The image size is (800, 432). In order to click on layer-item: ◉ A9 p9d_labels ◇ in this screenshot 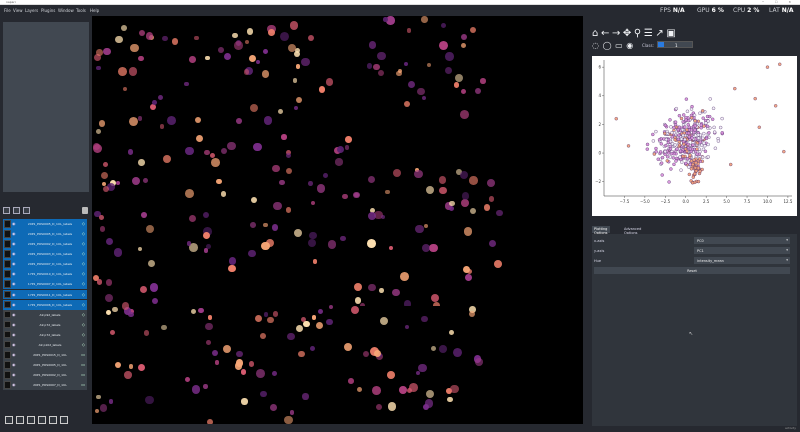, I will do `click(45, 314)`.